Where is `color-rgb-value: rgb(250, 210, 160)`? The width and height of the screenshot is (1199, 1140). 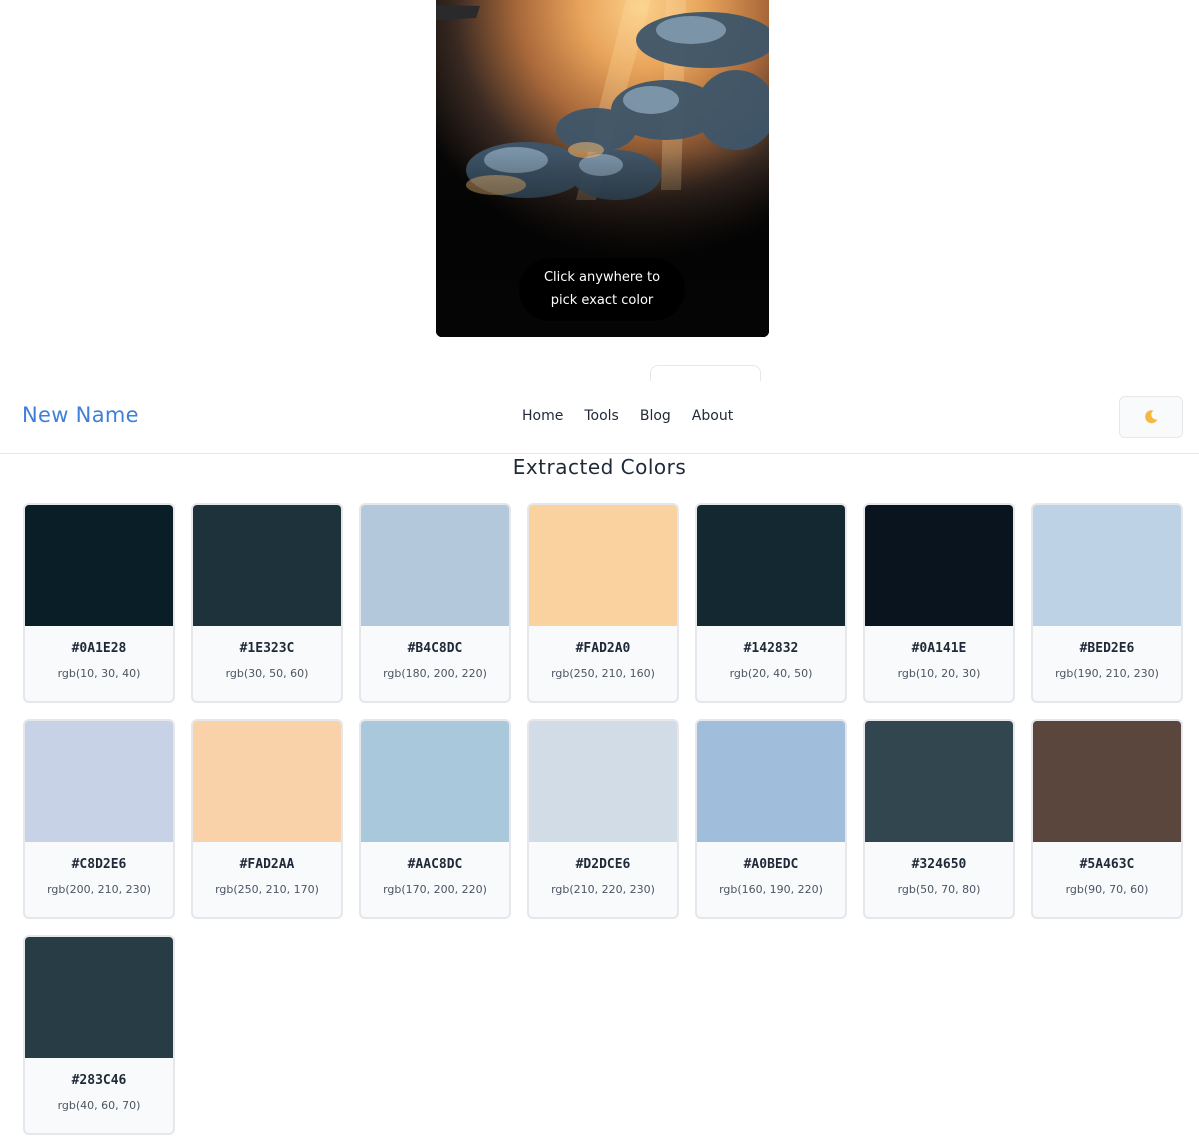
color-rgb-value: rgb(250, 210, 160) is located at coordinates (603, 673).